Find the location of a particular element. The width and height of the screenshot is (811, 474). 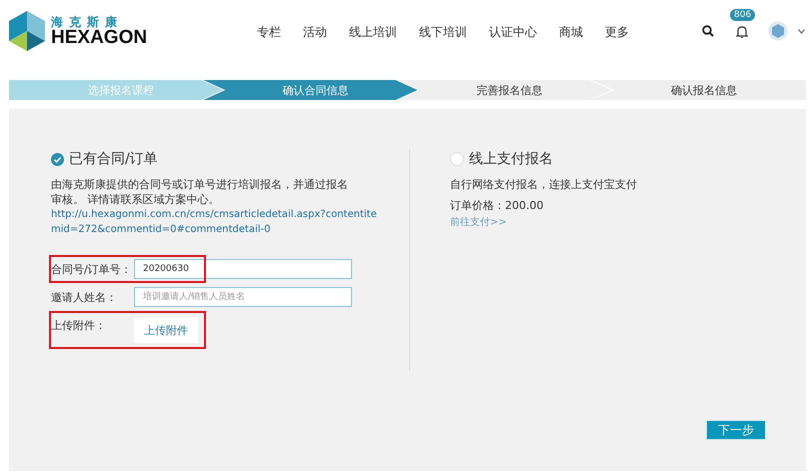

check-circle-icon is located at coordinates (57, 159).